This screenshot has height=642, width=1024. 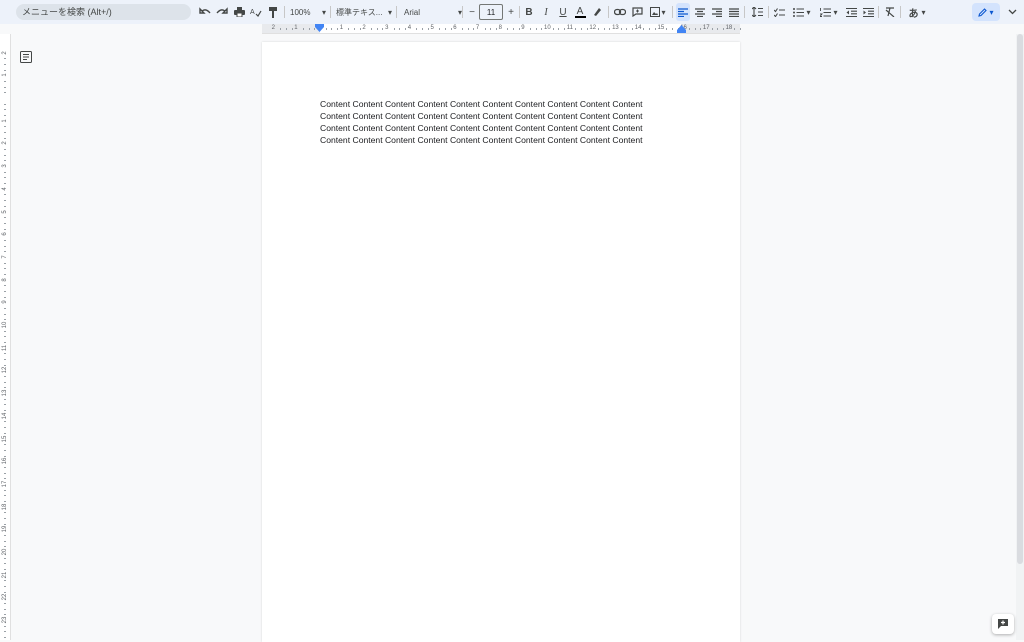 I want to click on input-tools-button: あ ▾, so click(x=917, y=12).